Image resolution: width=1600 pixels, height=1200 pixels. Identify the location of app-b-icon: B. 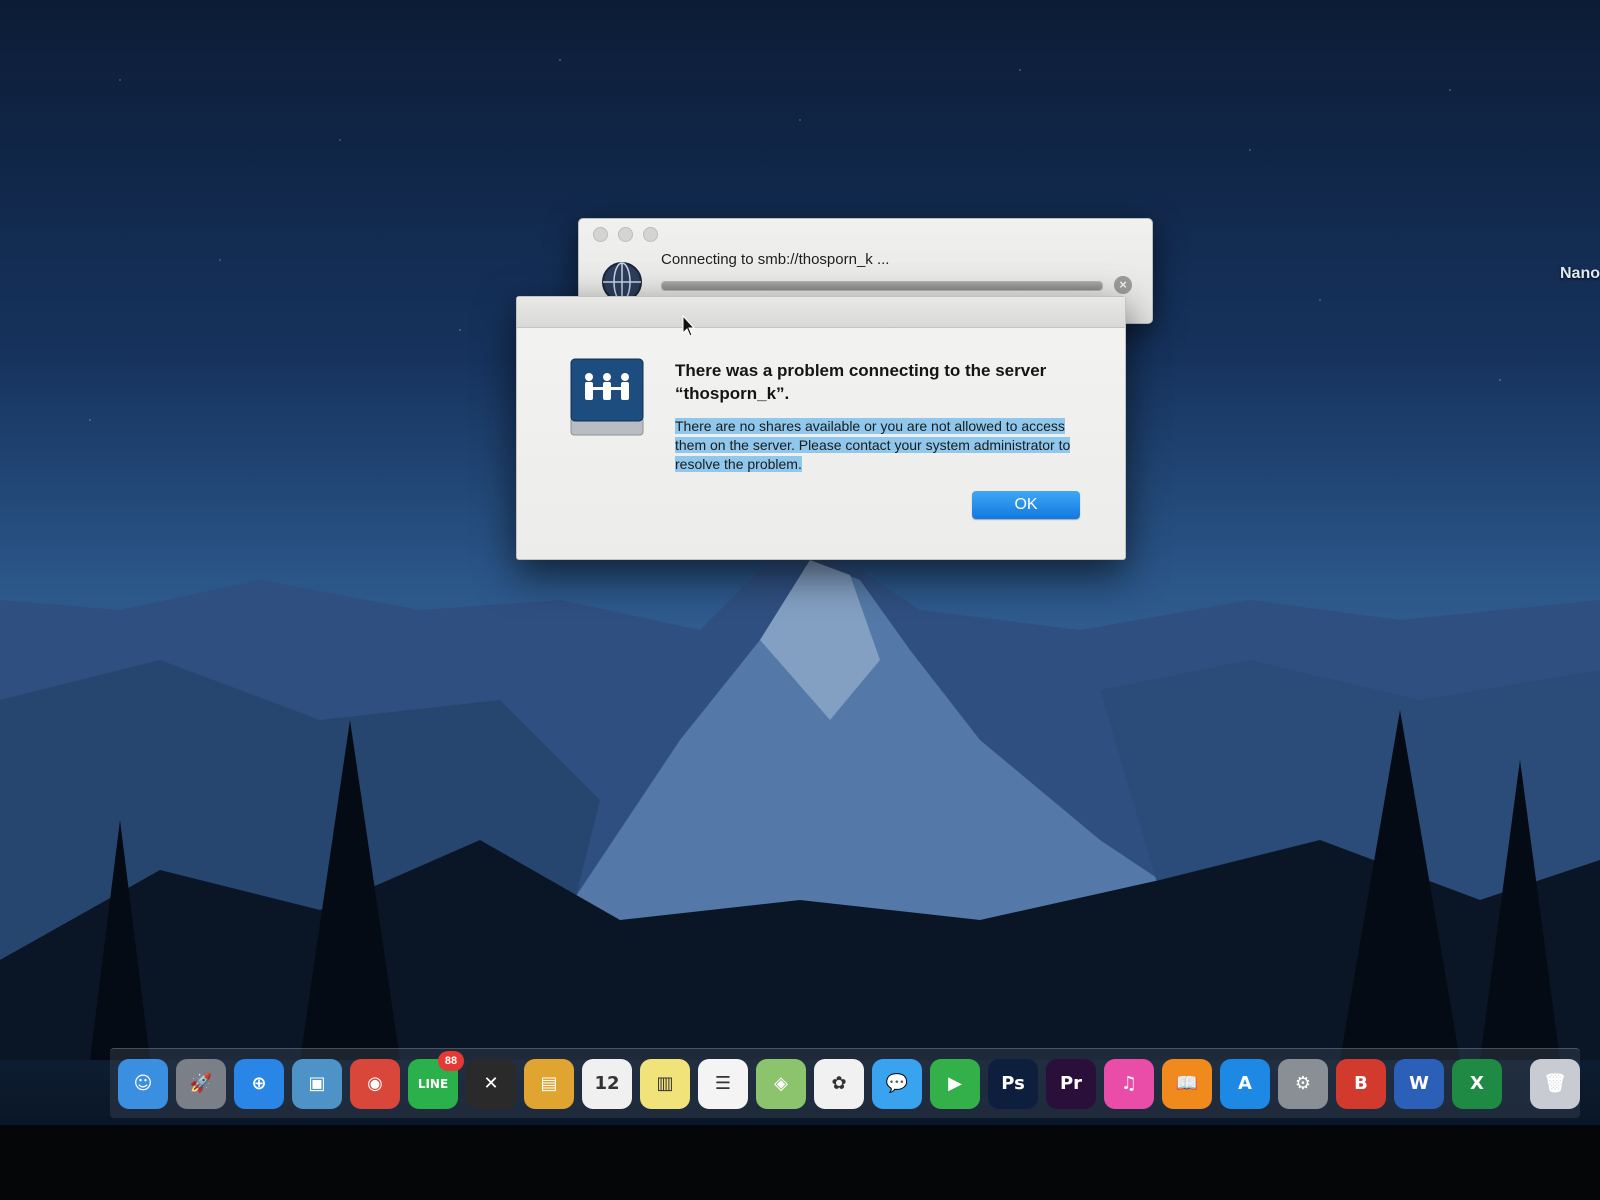
(1361, 1083).